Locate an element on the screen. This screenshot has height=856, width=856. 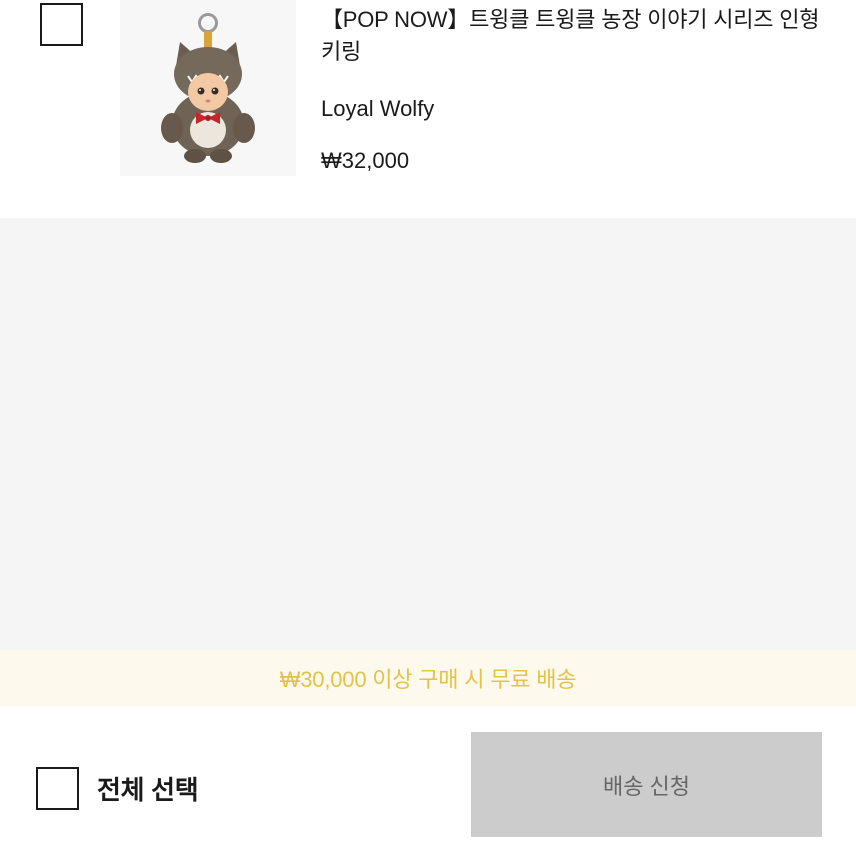
product-thumbnail is located at coordinates (208, 88).